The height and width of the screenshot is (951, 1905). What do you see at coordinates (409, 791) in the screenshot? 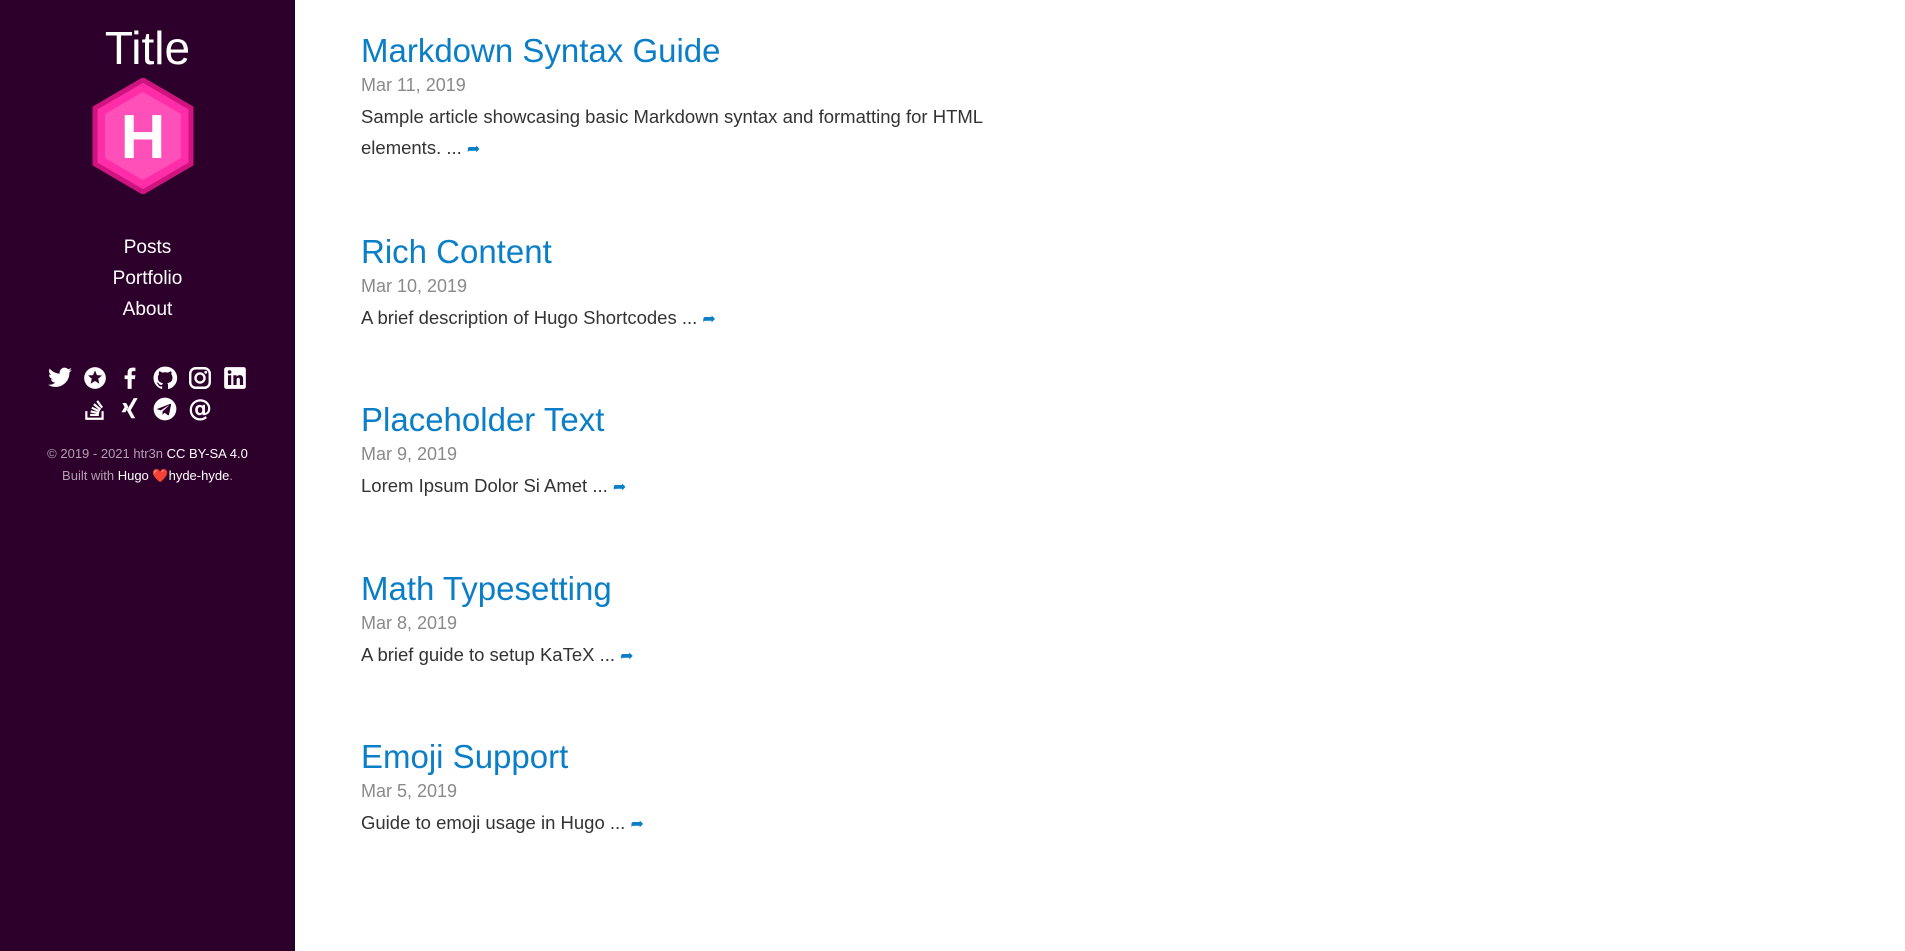
I see `post-date: Mar 5, 2019` at bounding box center [409, 791].